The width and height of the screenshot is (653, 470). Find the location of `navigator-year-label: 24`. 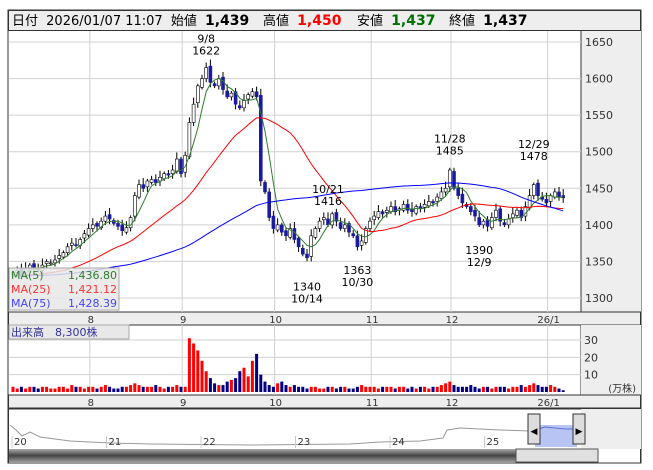

navigator-year-label: 24 is located at coordinates (398, 442).